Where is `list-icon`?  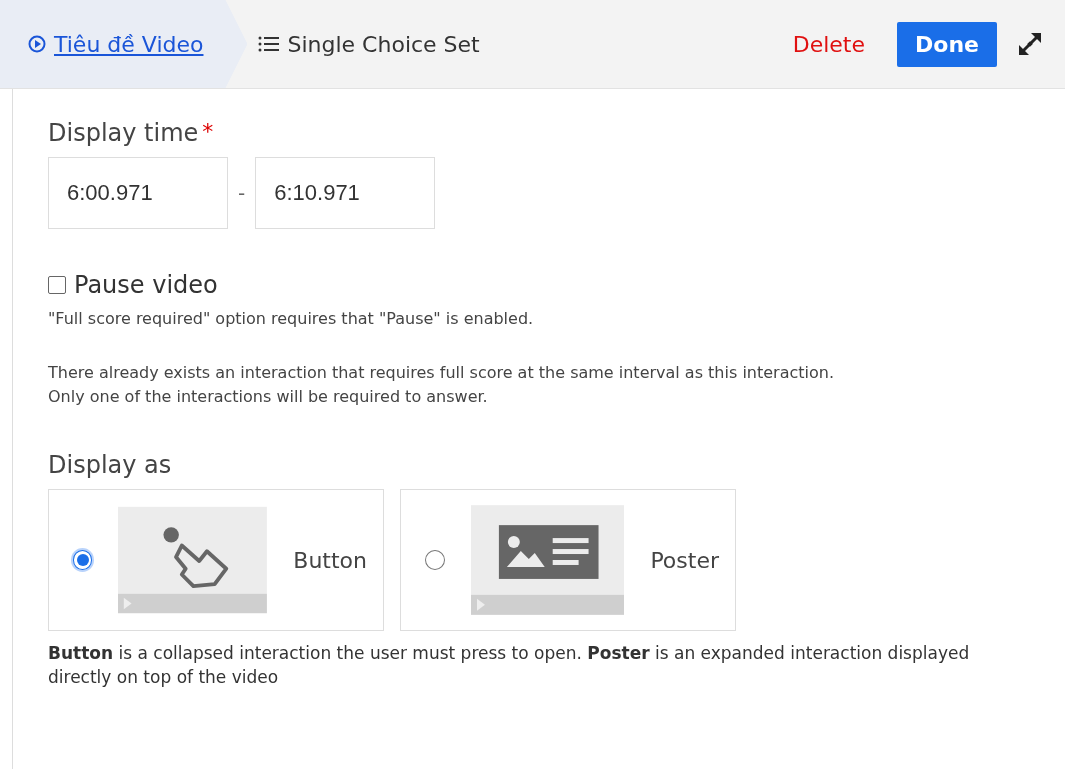
list-icon is located at coordinates (268, 44).